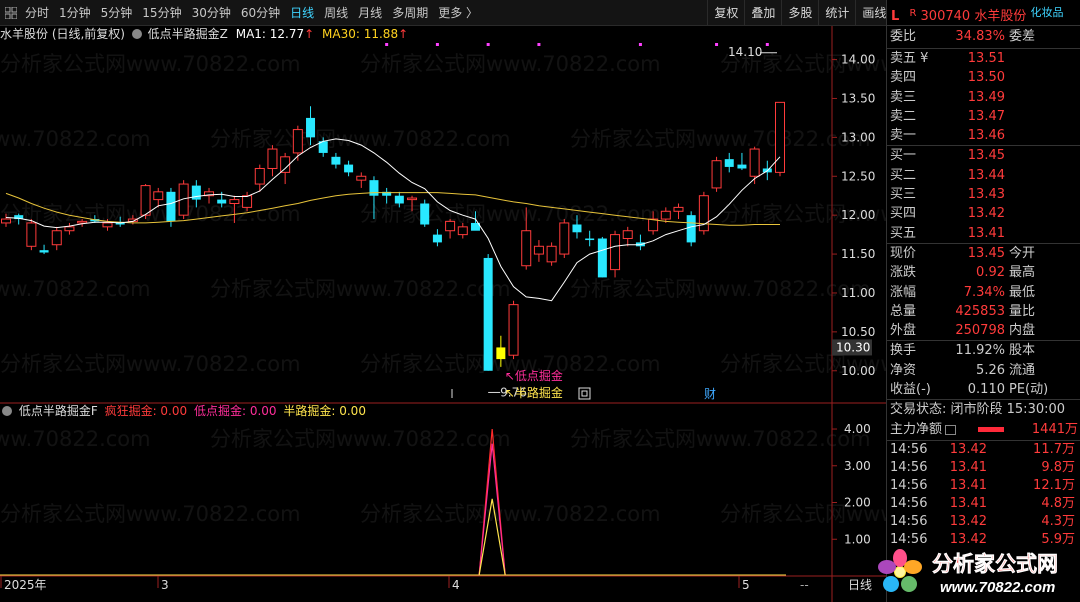 Image resolution: width=1080 pixels, height=602 pixels. Describe the element at coordinates (983, 194) in the screenshot. I see `buy-row-2: 买三 13.43` at that location.